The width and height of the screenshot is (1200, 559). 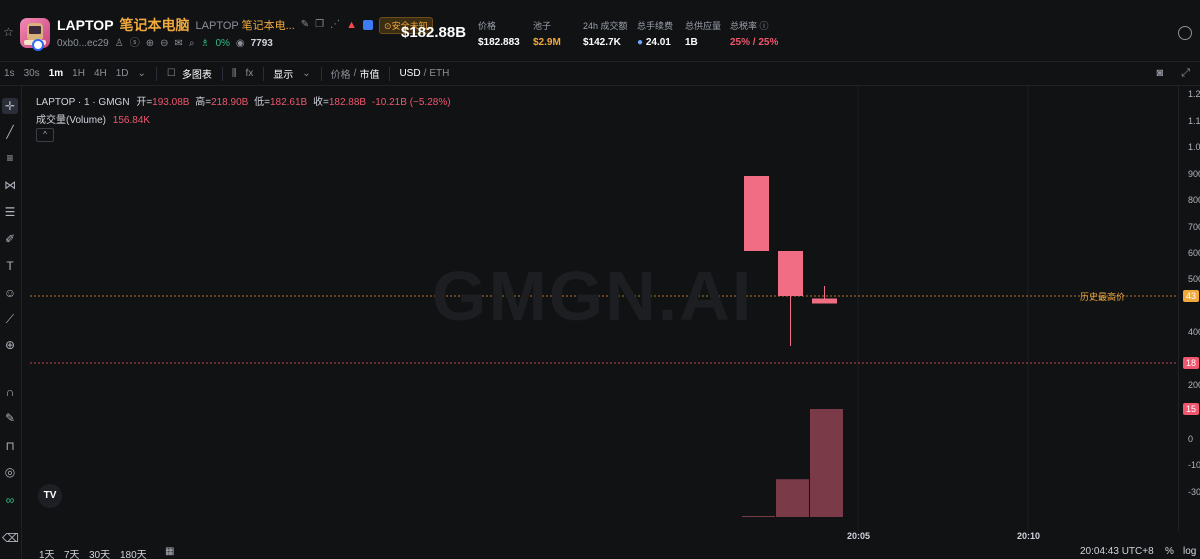 I want to click on interval-1s: 1s, so click(x=9, y=73).